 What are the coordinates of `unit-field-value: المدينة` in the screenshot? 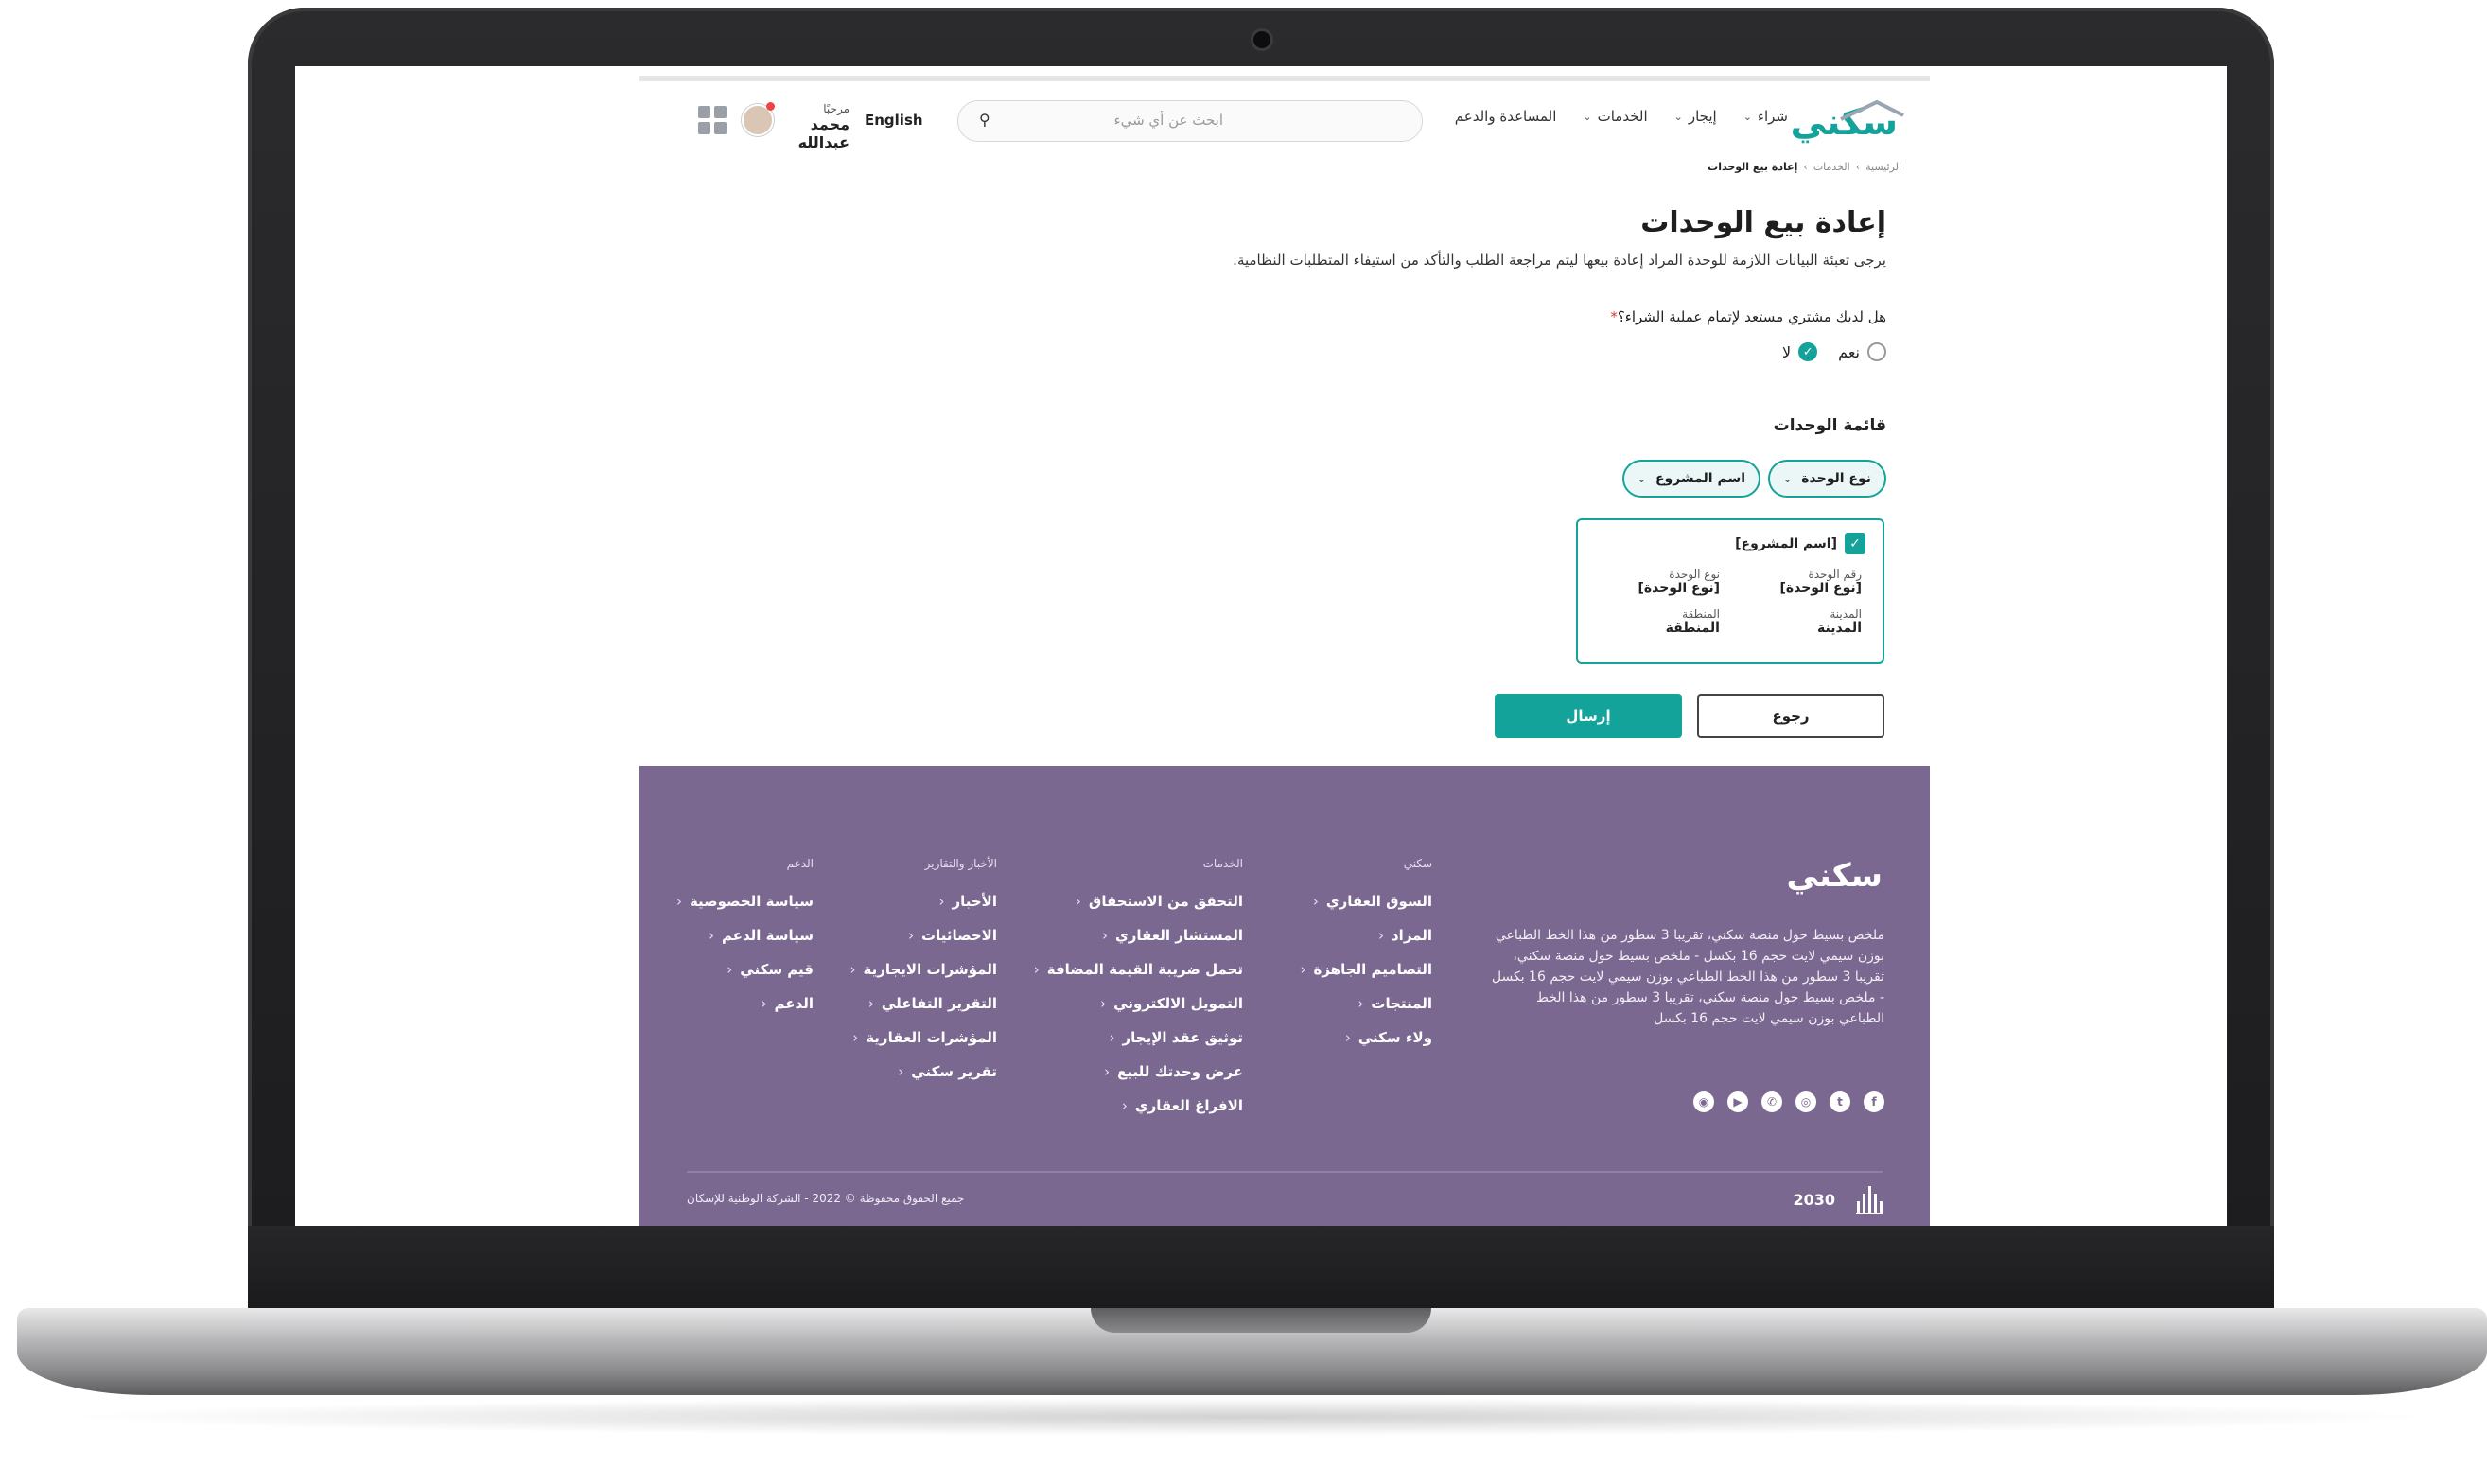 It's located at (1840, 628).